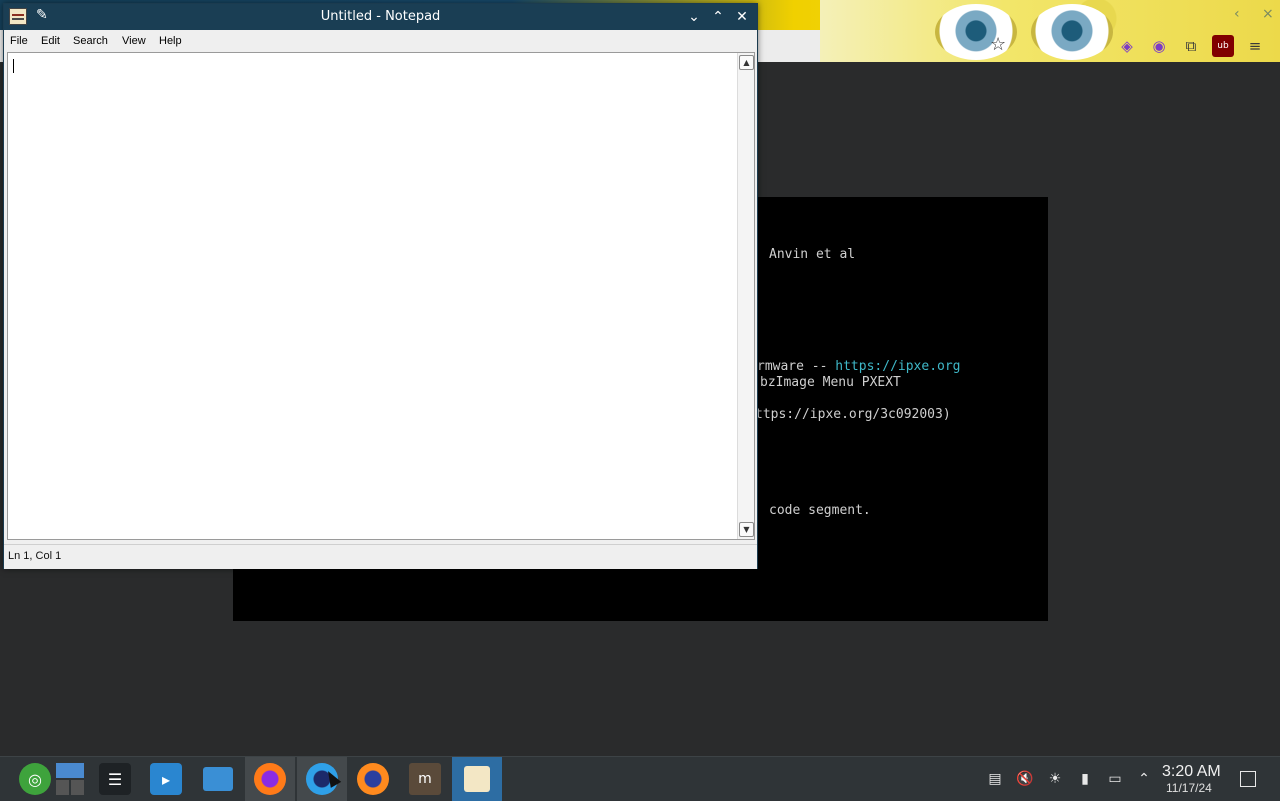  What do you see at coordinates (1127, 46) in the screenshot?
I see `pocket-icon: ◈` at bounding box center [1127, 46].